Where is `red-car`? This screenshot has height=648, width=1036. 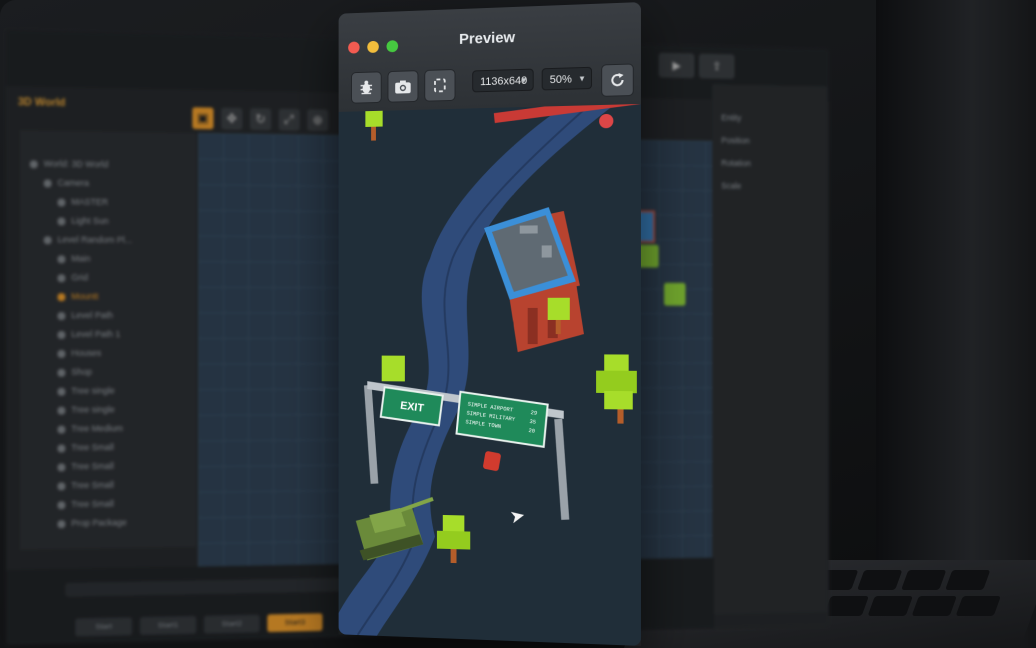
red-car is located at coordinates (492, 461).